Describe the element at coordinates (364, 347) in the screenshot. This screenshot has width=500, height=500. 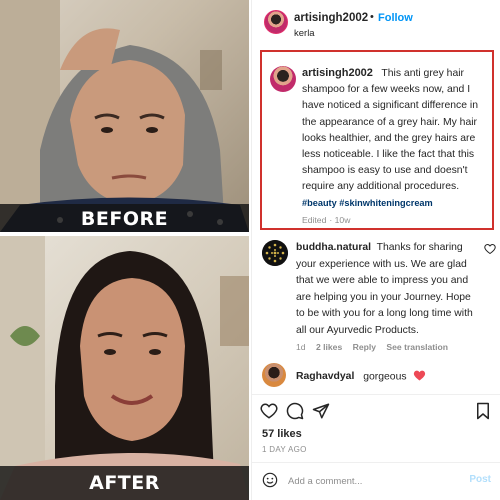
I see `reply-button: Reply` at that location.